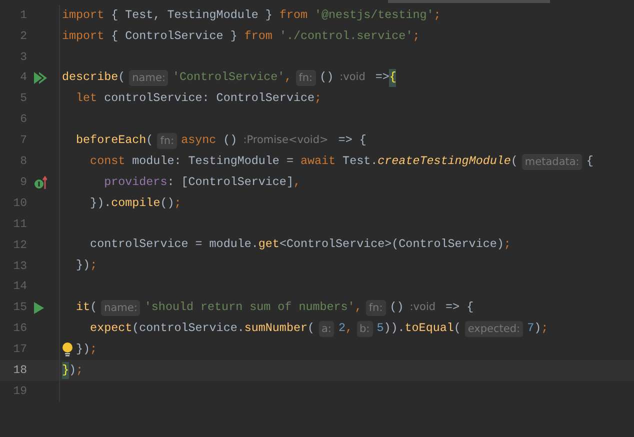  What do you see at coordinates (228, 77) in the screenshot?
I see `code-string: 'ControlService'` at bounding box center [228, 77].